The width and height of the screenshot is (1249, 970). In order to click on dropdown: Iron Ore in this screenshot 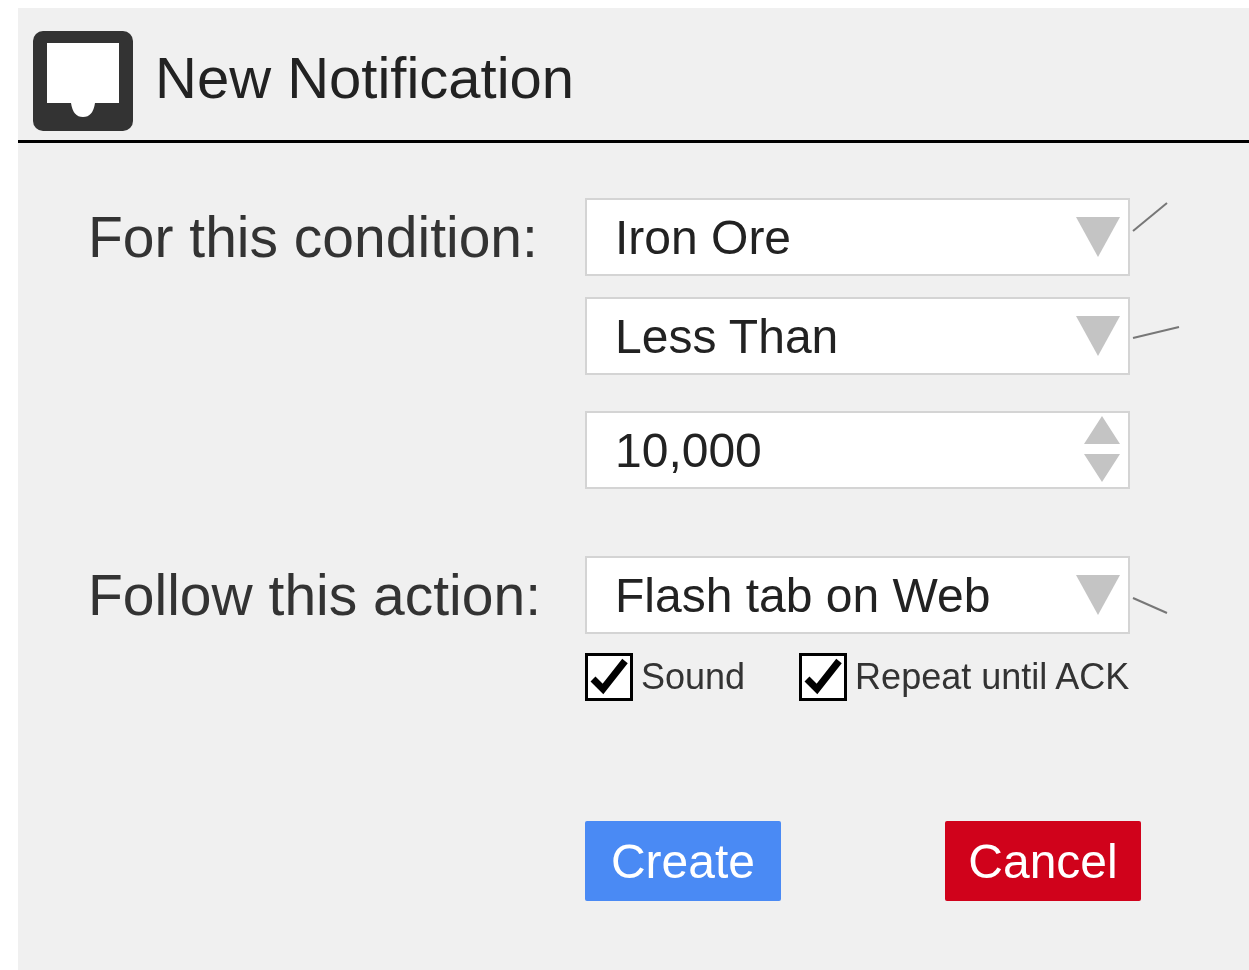, I will do `click(857, 237)`.